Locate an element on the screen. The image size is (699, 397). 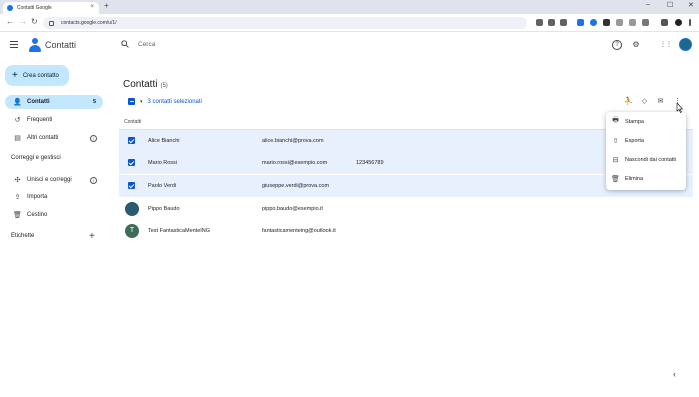
search-input: Cerca is located at coordinates (146, 44).